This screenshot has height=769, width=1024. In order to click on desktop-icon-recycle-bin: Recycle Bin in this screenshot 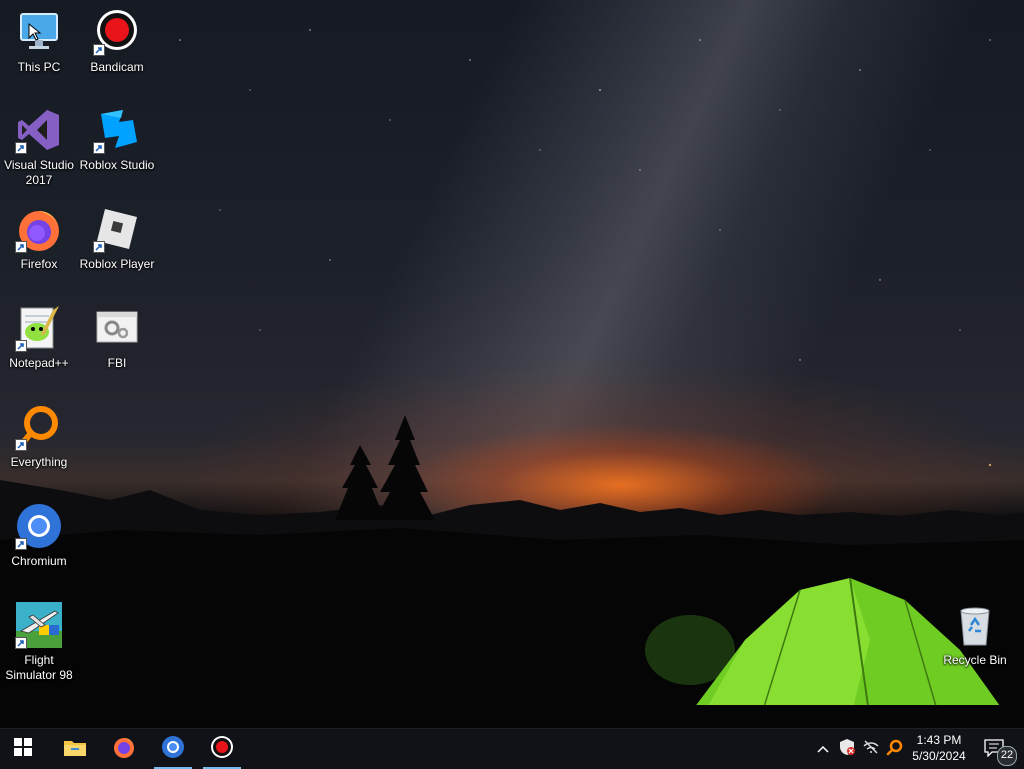, I will do `click(975, 634)`.